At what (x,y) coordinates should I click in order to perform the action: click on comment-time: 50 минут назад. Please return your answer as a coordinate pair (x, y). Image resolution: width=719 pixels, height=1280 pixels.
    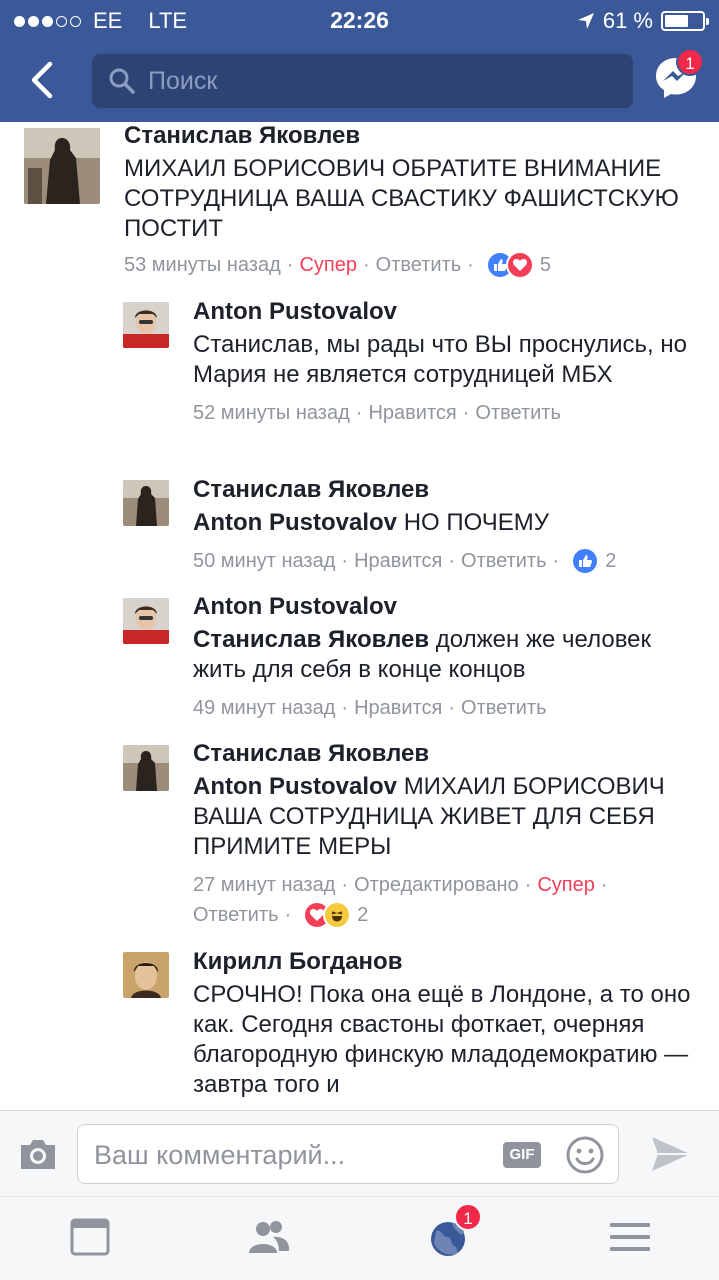
    Looking at the image, I should click on (264, 561).